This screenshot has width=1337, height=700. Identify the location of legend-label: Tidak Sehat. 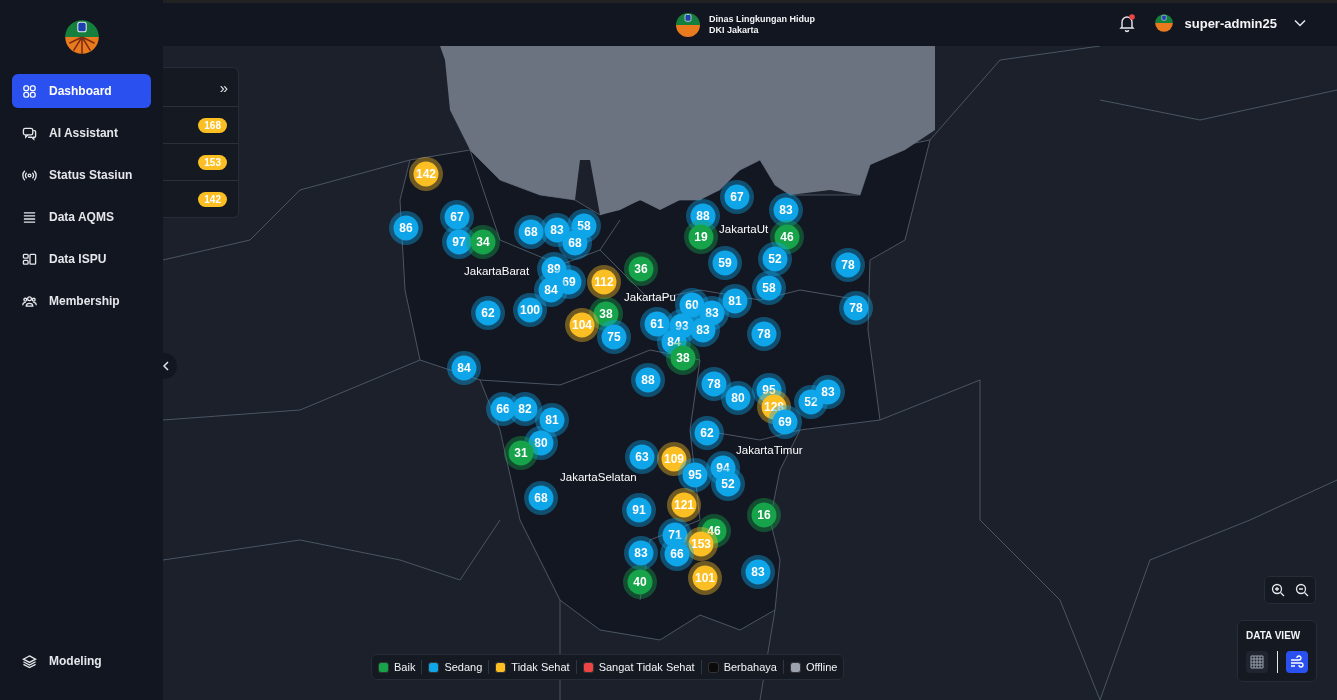
(540, 667).